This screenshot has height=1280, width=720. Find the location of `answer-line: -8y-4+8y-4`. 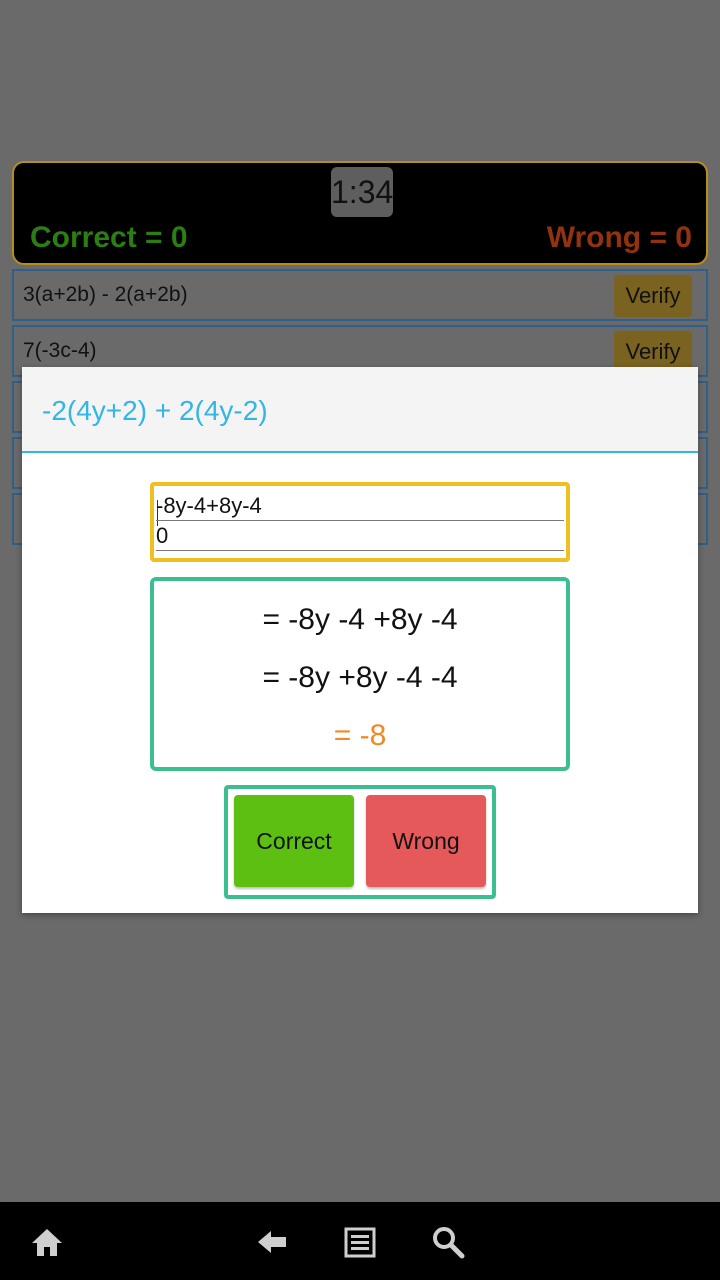

answer-line: -8y-4+8y-4 is located at coordinates (360, 506).